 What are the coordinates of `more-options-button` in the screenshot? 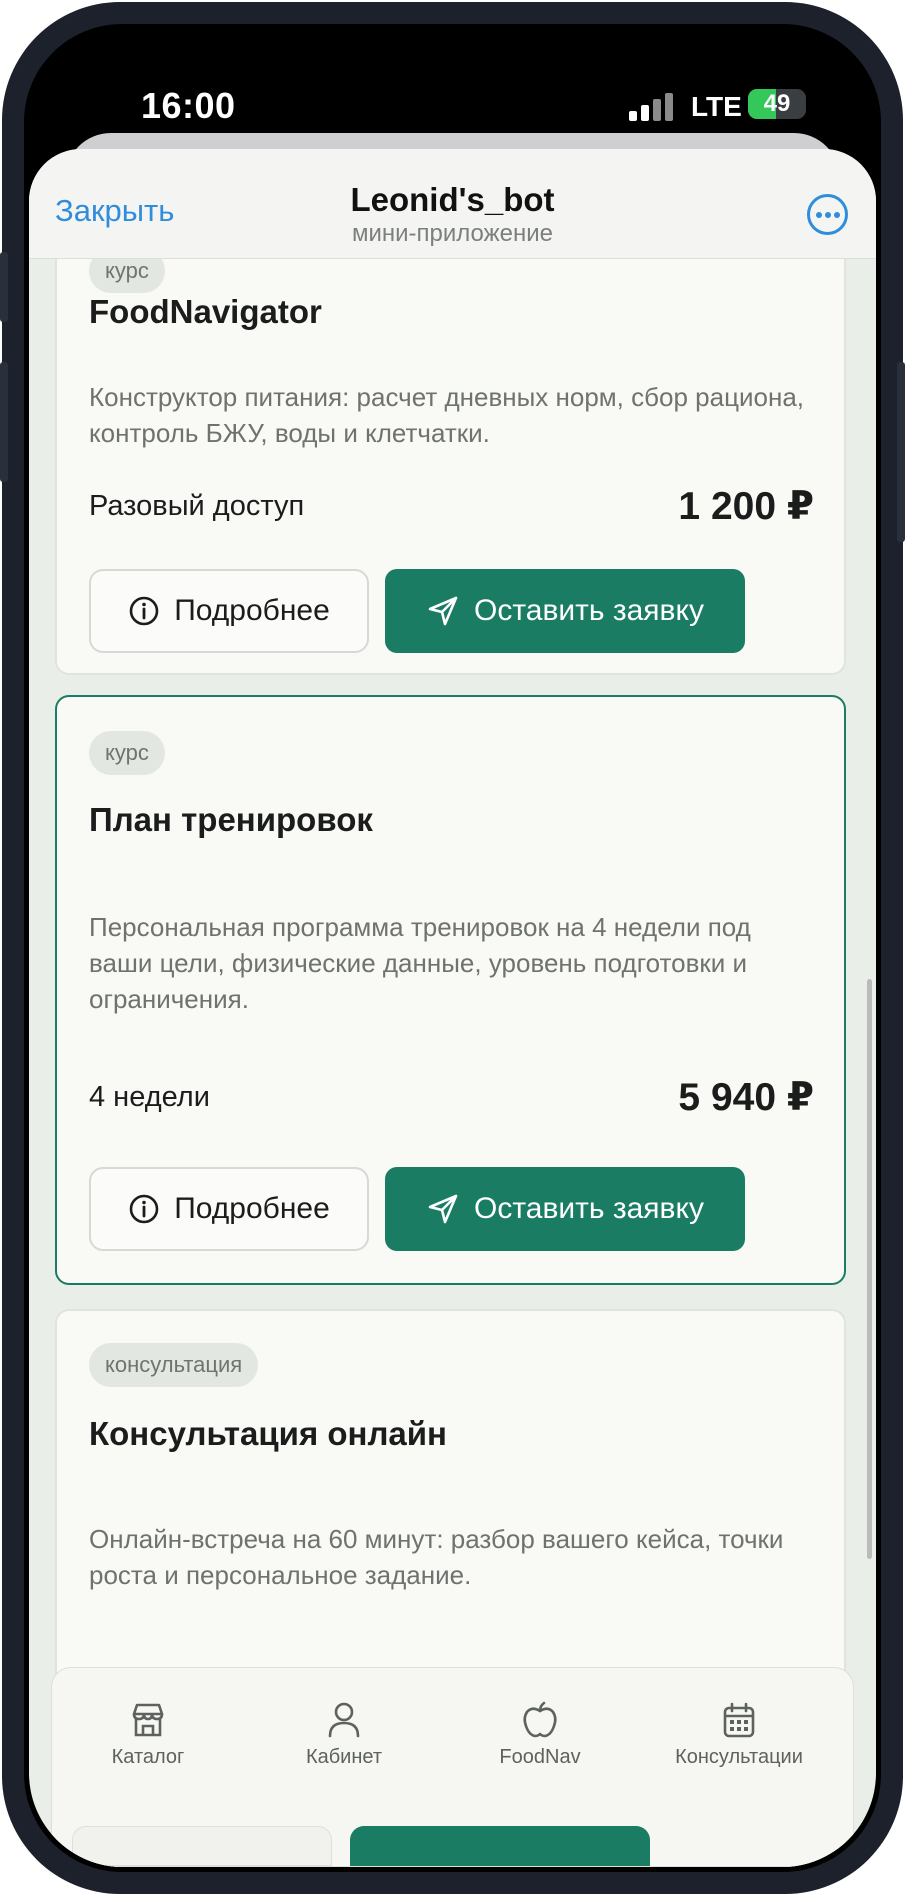 It's located at (827, 214).